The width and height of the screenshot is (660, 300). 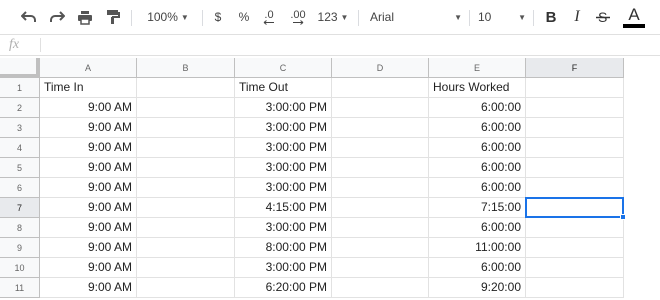 I want to click on cell-c5: 3:00:00 PM, so click(x=283, y=168).